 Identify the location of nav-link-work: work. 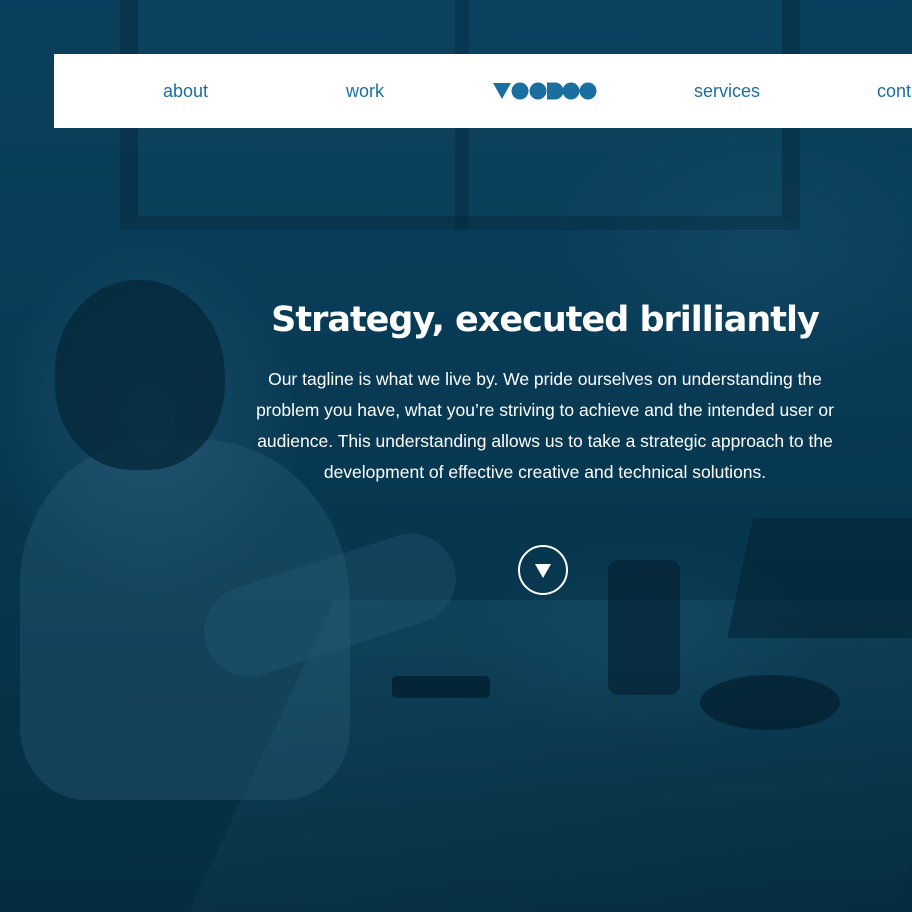
(365, 91).